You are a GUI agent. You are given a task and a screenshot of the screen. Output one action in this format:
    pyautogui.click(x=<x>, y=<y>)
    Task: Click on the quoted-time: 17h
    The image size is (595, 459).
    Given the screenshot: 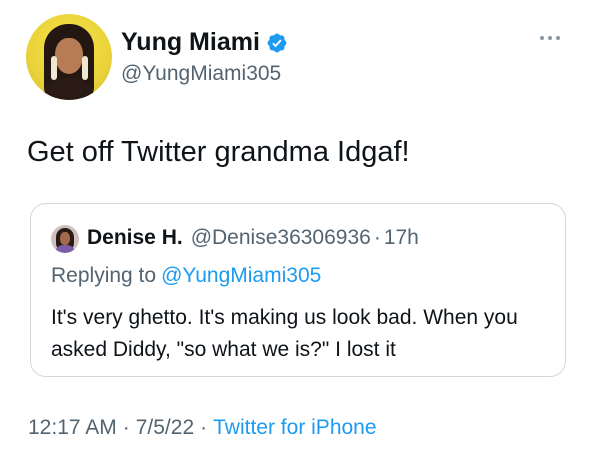 What is the action you would take?
    pyautogui.click(x=401, y=238)
    